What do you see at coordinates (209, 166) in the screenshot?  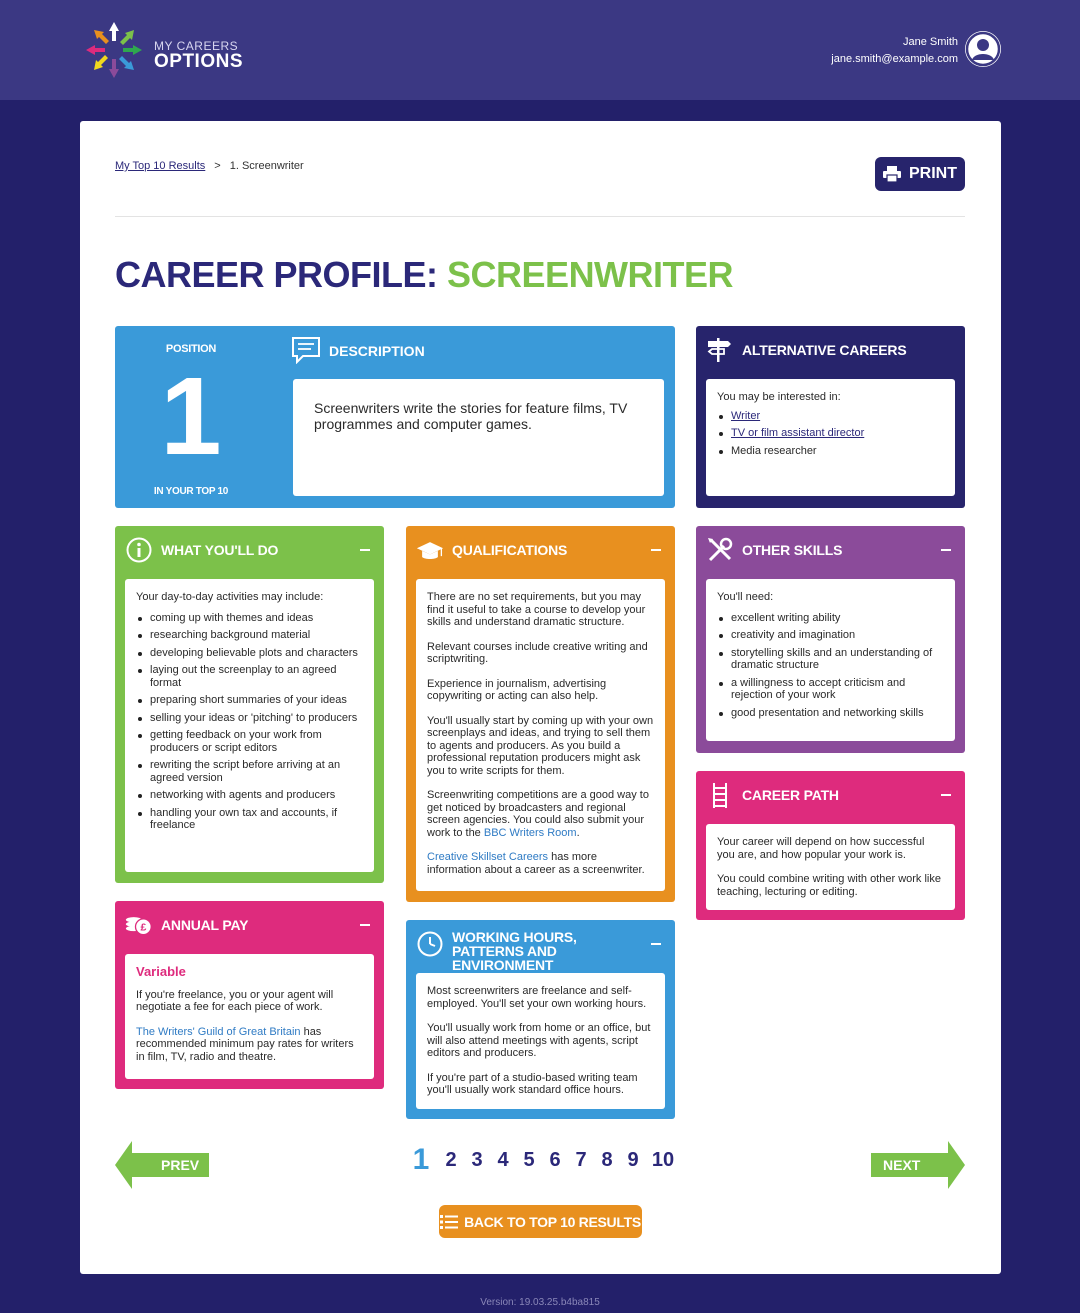 I see `breadcrumb: My Top 10 Results >1. Screenwriter` at bounding box center [209, 166].